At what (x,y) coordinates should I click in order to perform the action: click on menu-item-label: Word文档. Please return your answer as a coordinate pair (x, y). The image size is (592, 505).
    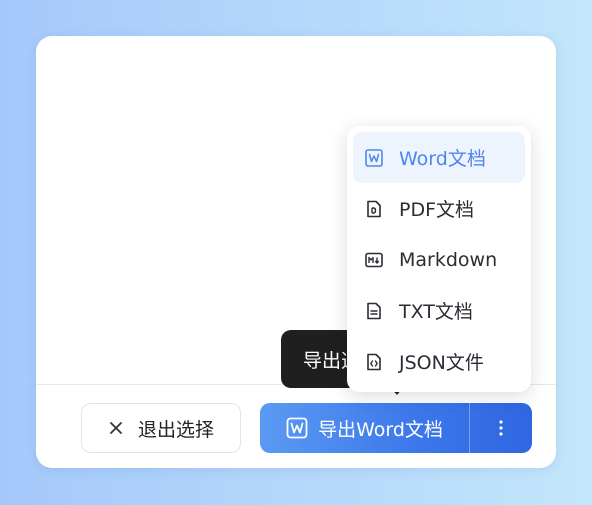
    Looking at the image, I should click on (442, 159).